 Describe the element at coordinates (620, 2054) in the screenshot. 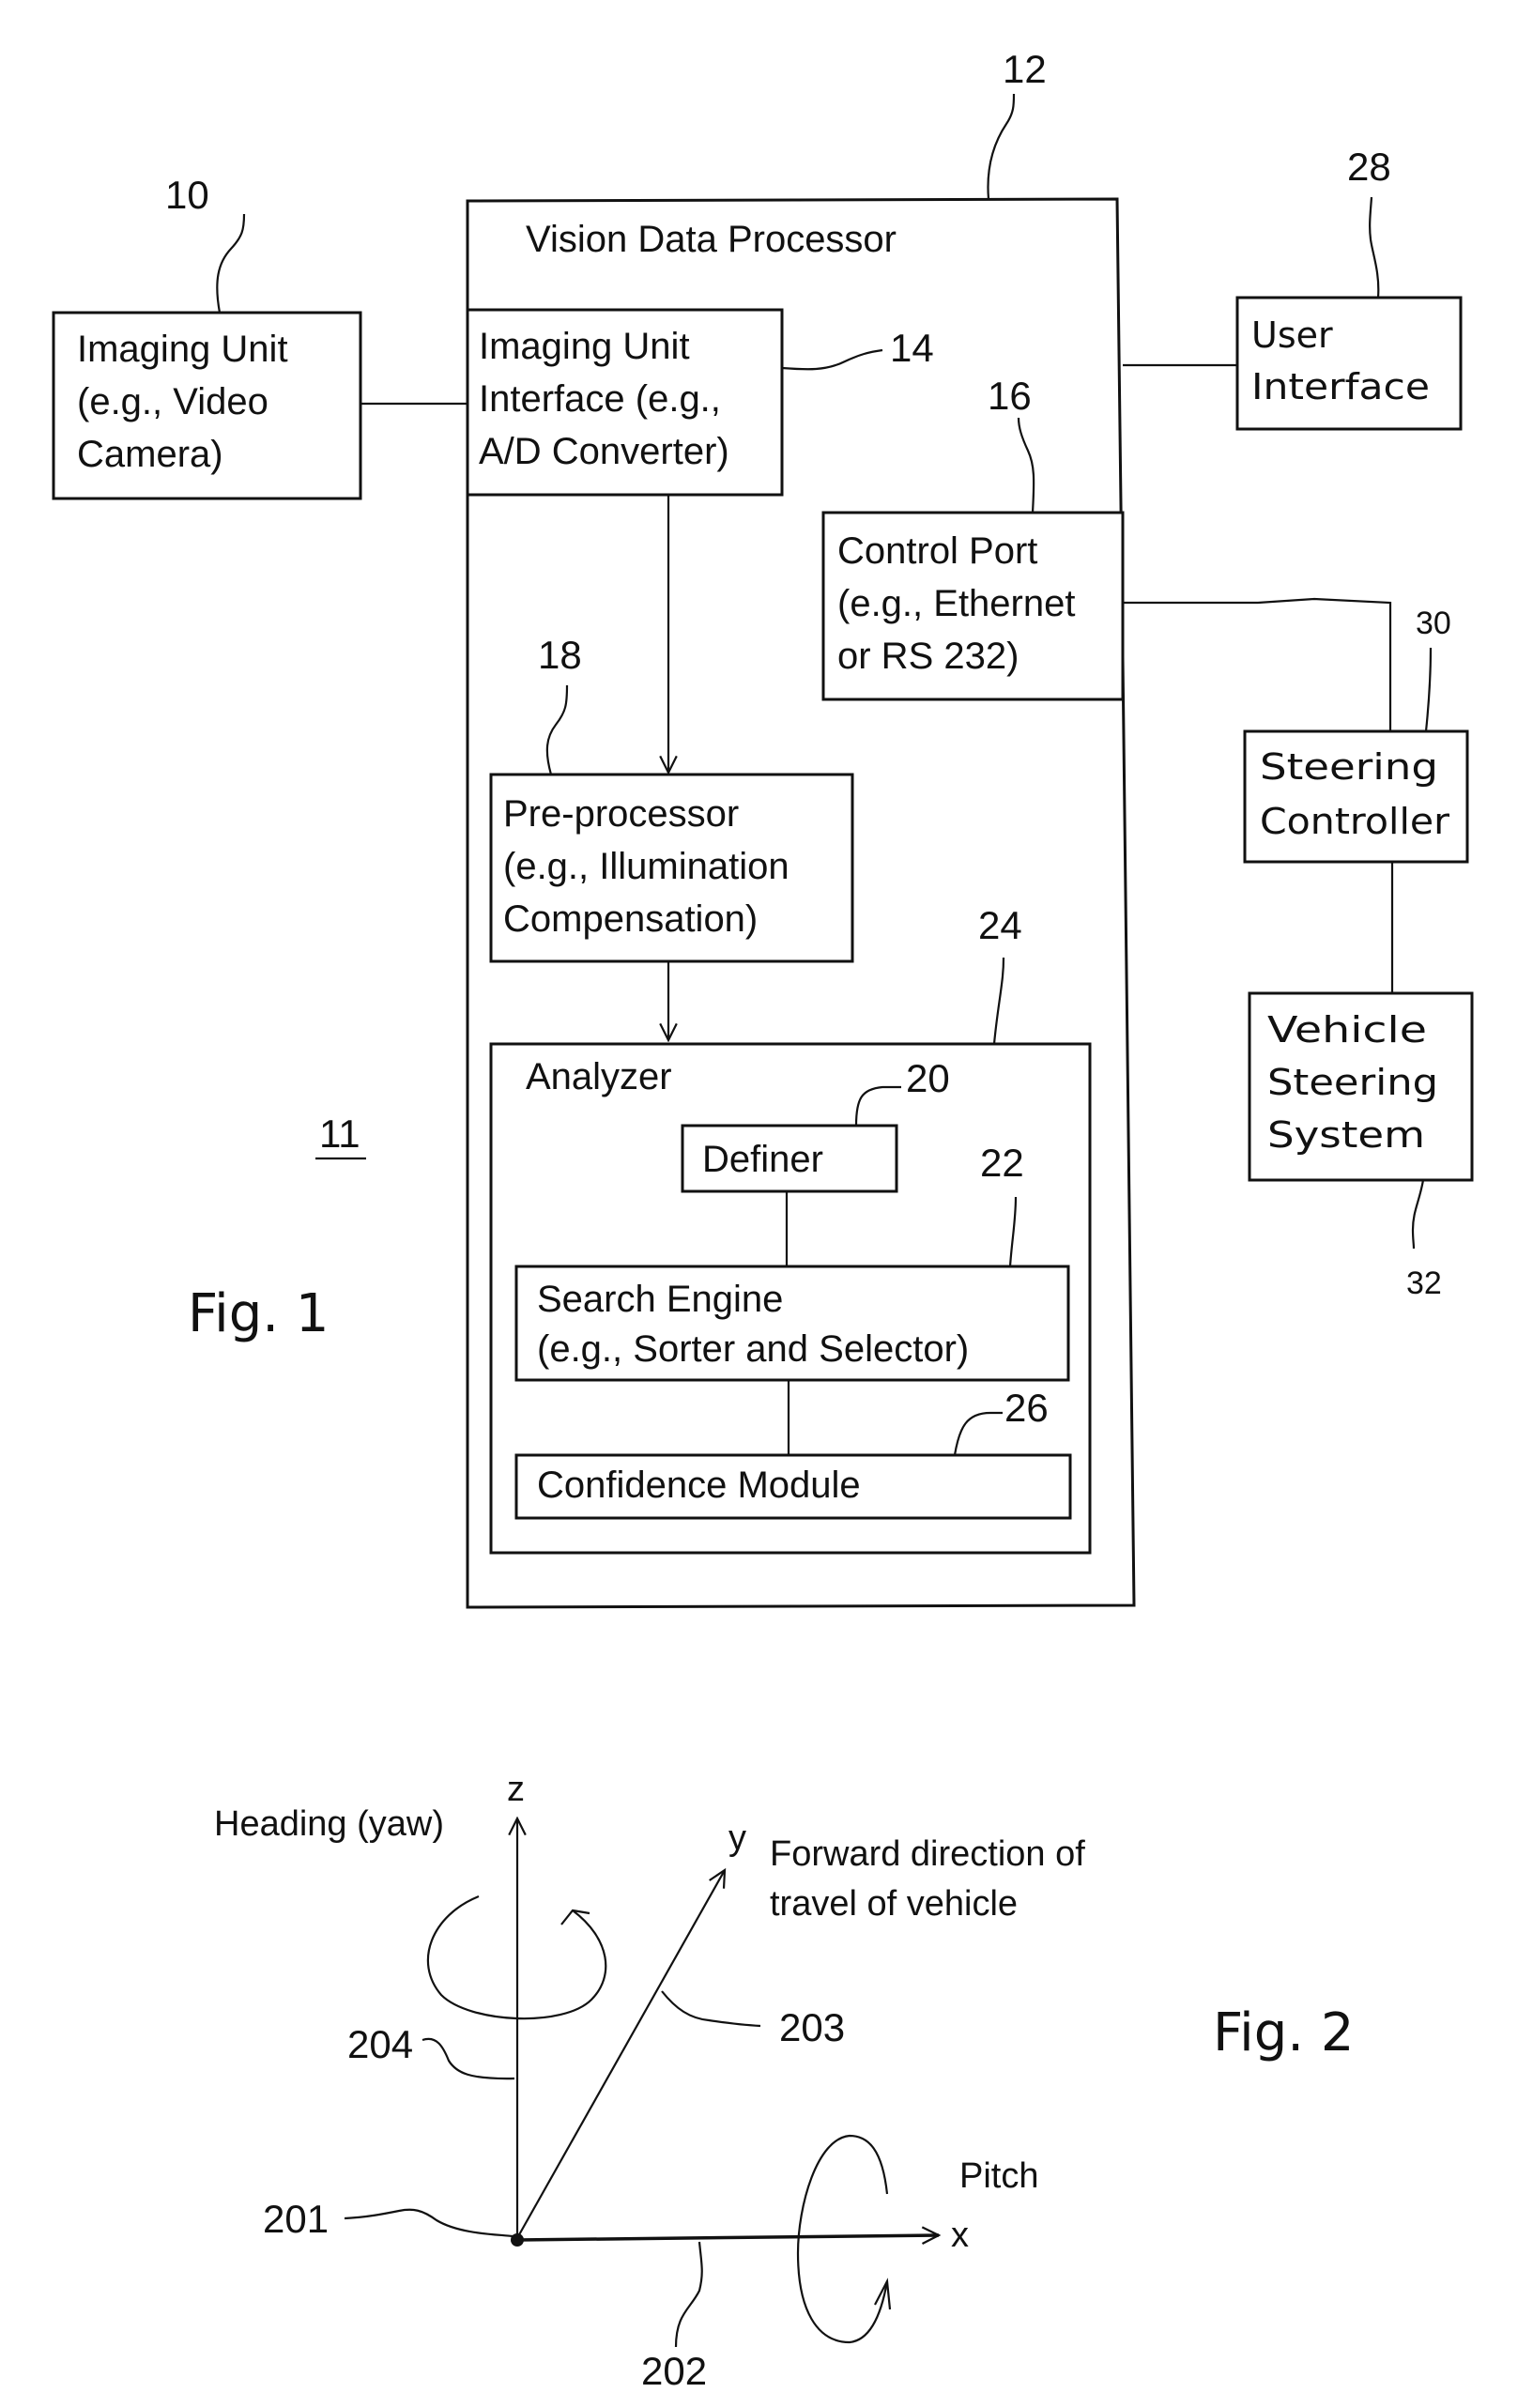

I see `y-axis` at that location.